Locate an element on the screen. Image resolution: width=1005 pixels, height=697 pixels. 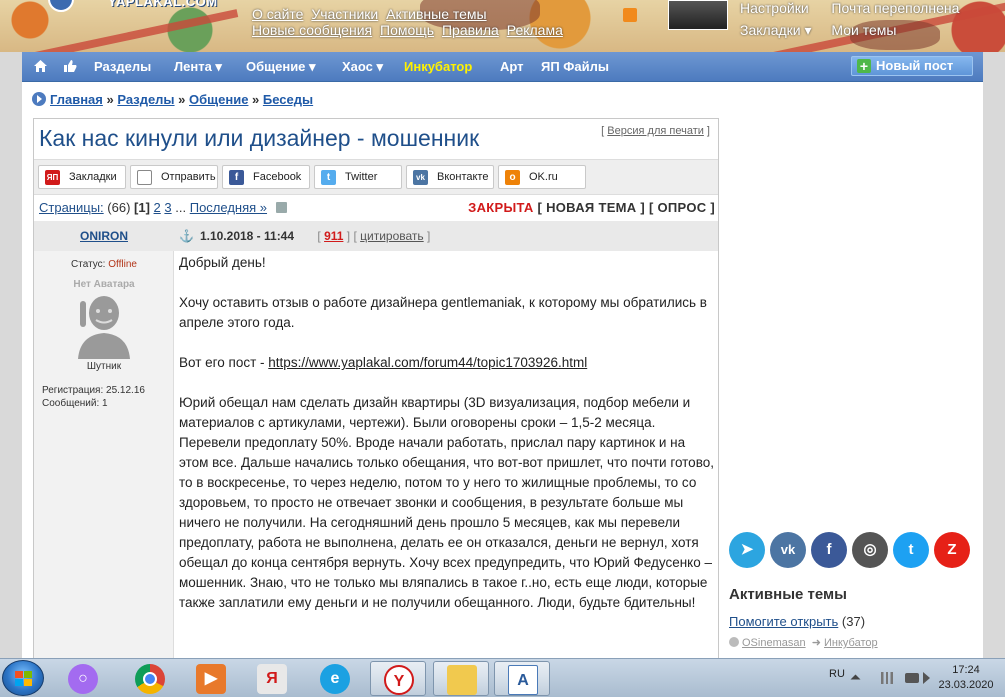
user-icon is located at coordinates (734, 642).